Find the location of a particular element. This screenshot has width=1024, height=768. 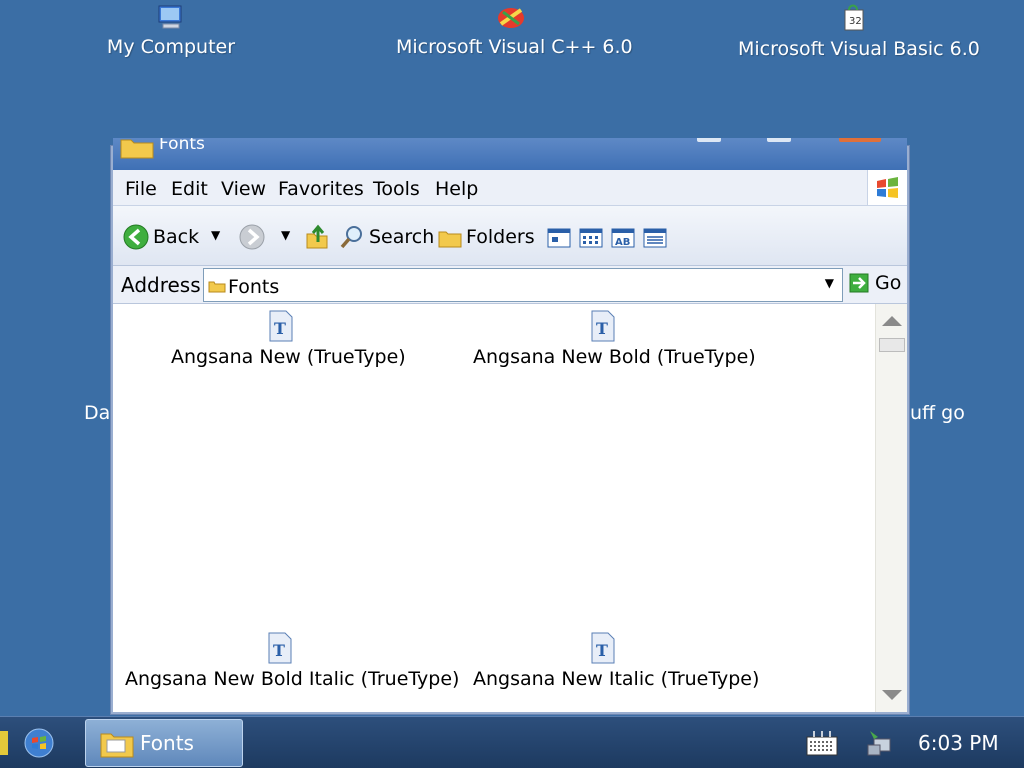

view-large-icons-button is located at coordinates (559, 238).